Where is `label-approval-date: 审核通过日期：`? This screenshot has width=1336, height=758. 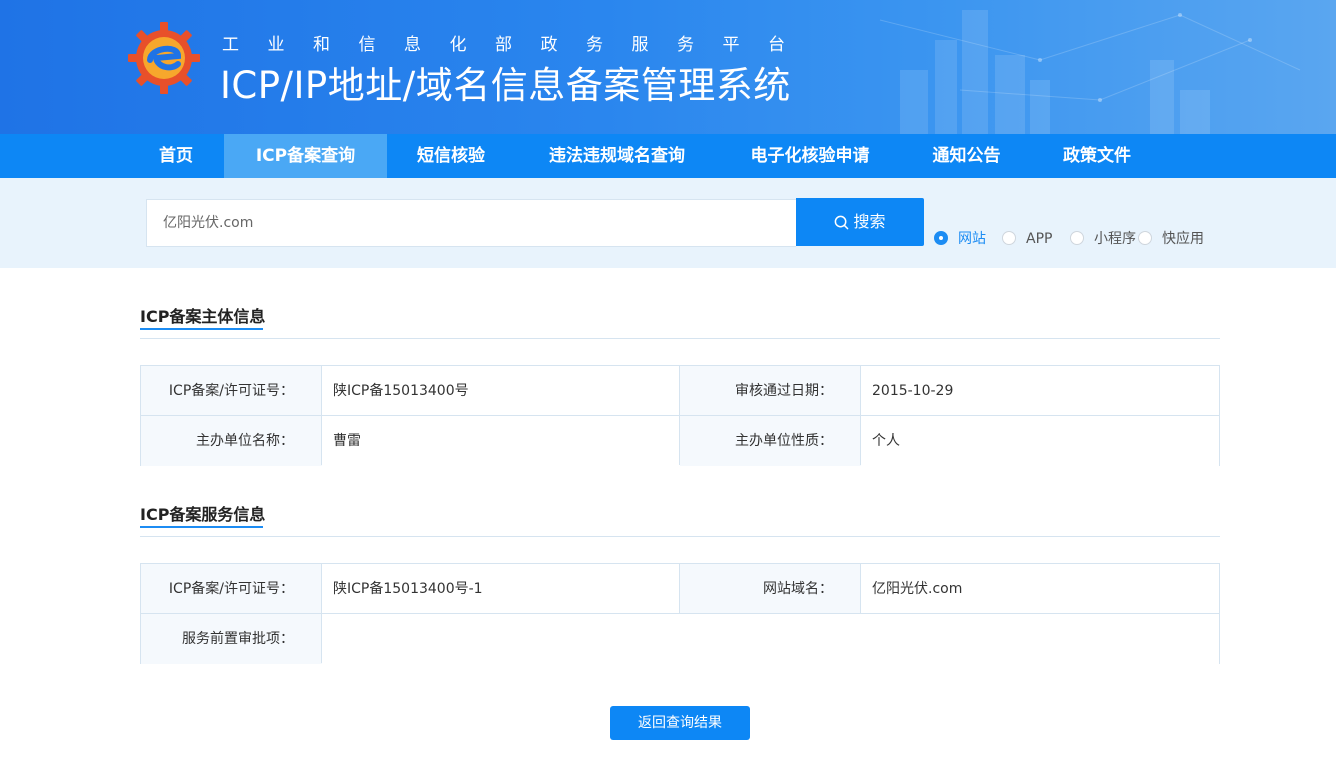
label-approval-date: 审核通过日期： is located at coordinates (770, 391).